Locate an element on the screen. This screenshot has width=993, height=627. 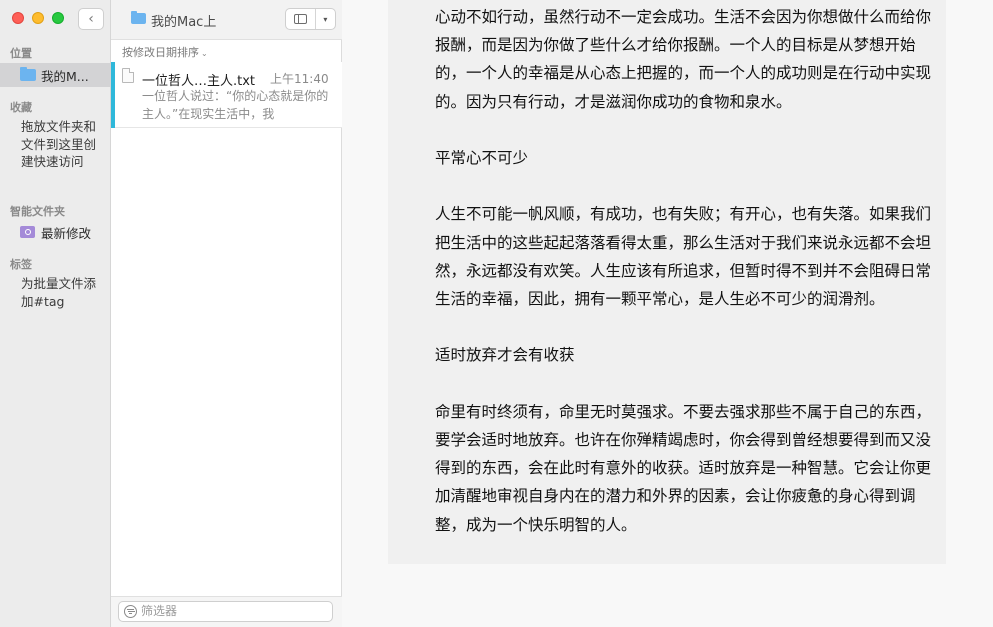
note-title: 一位哲人…主人.txt is located at coordinates (199, 81).